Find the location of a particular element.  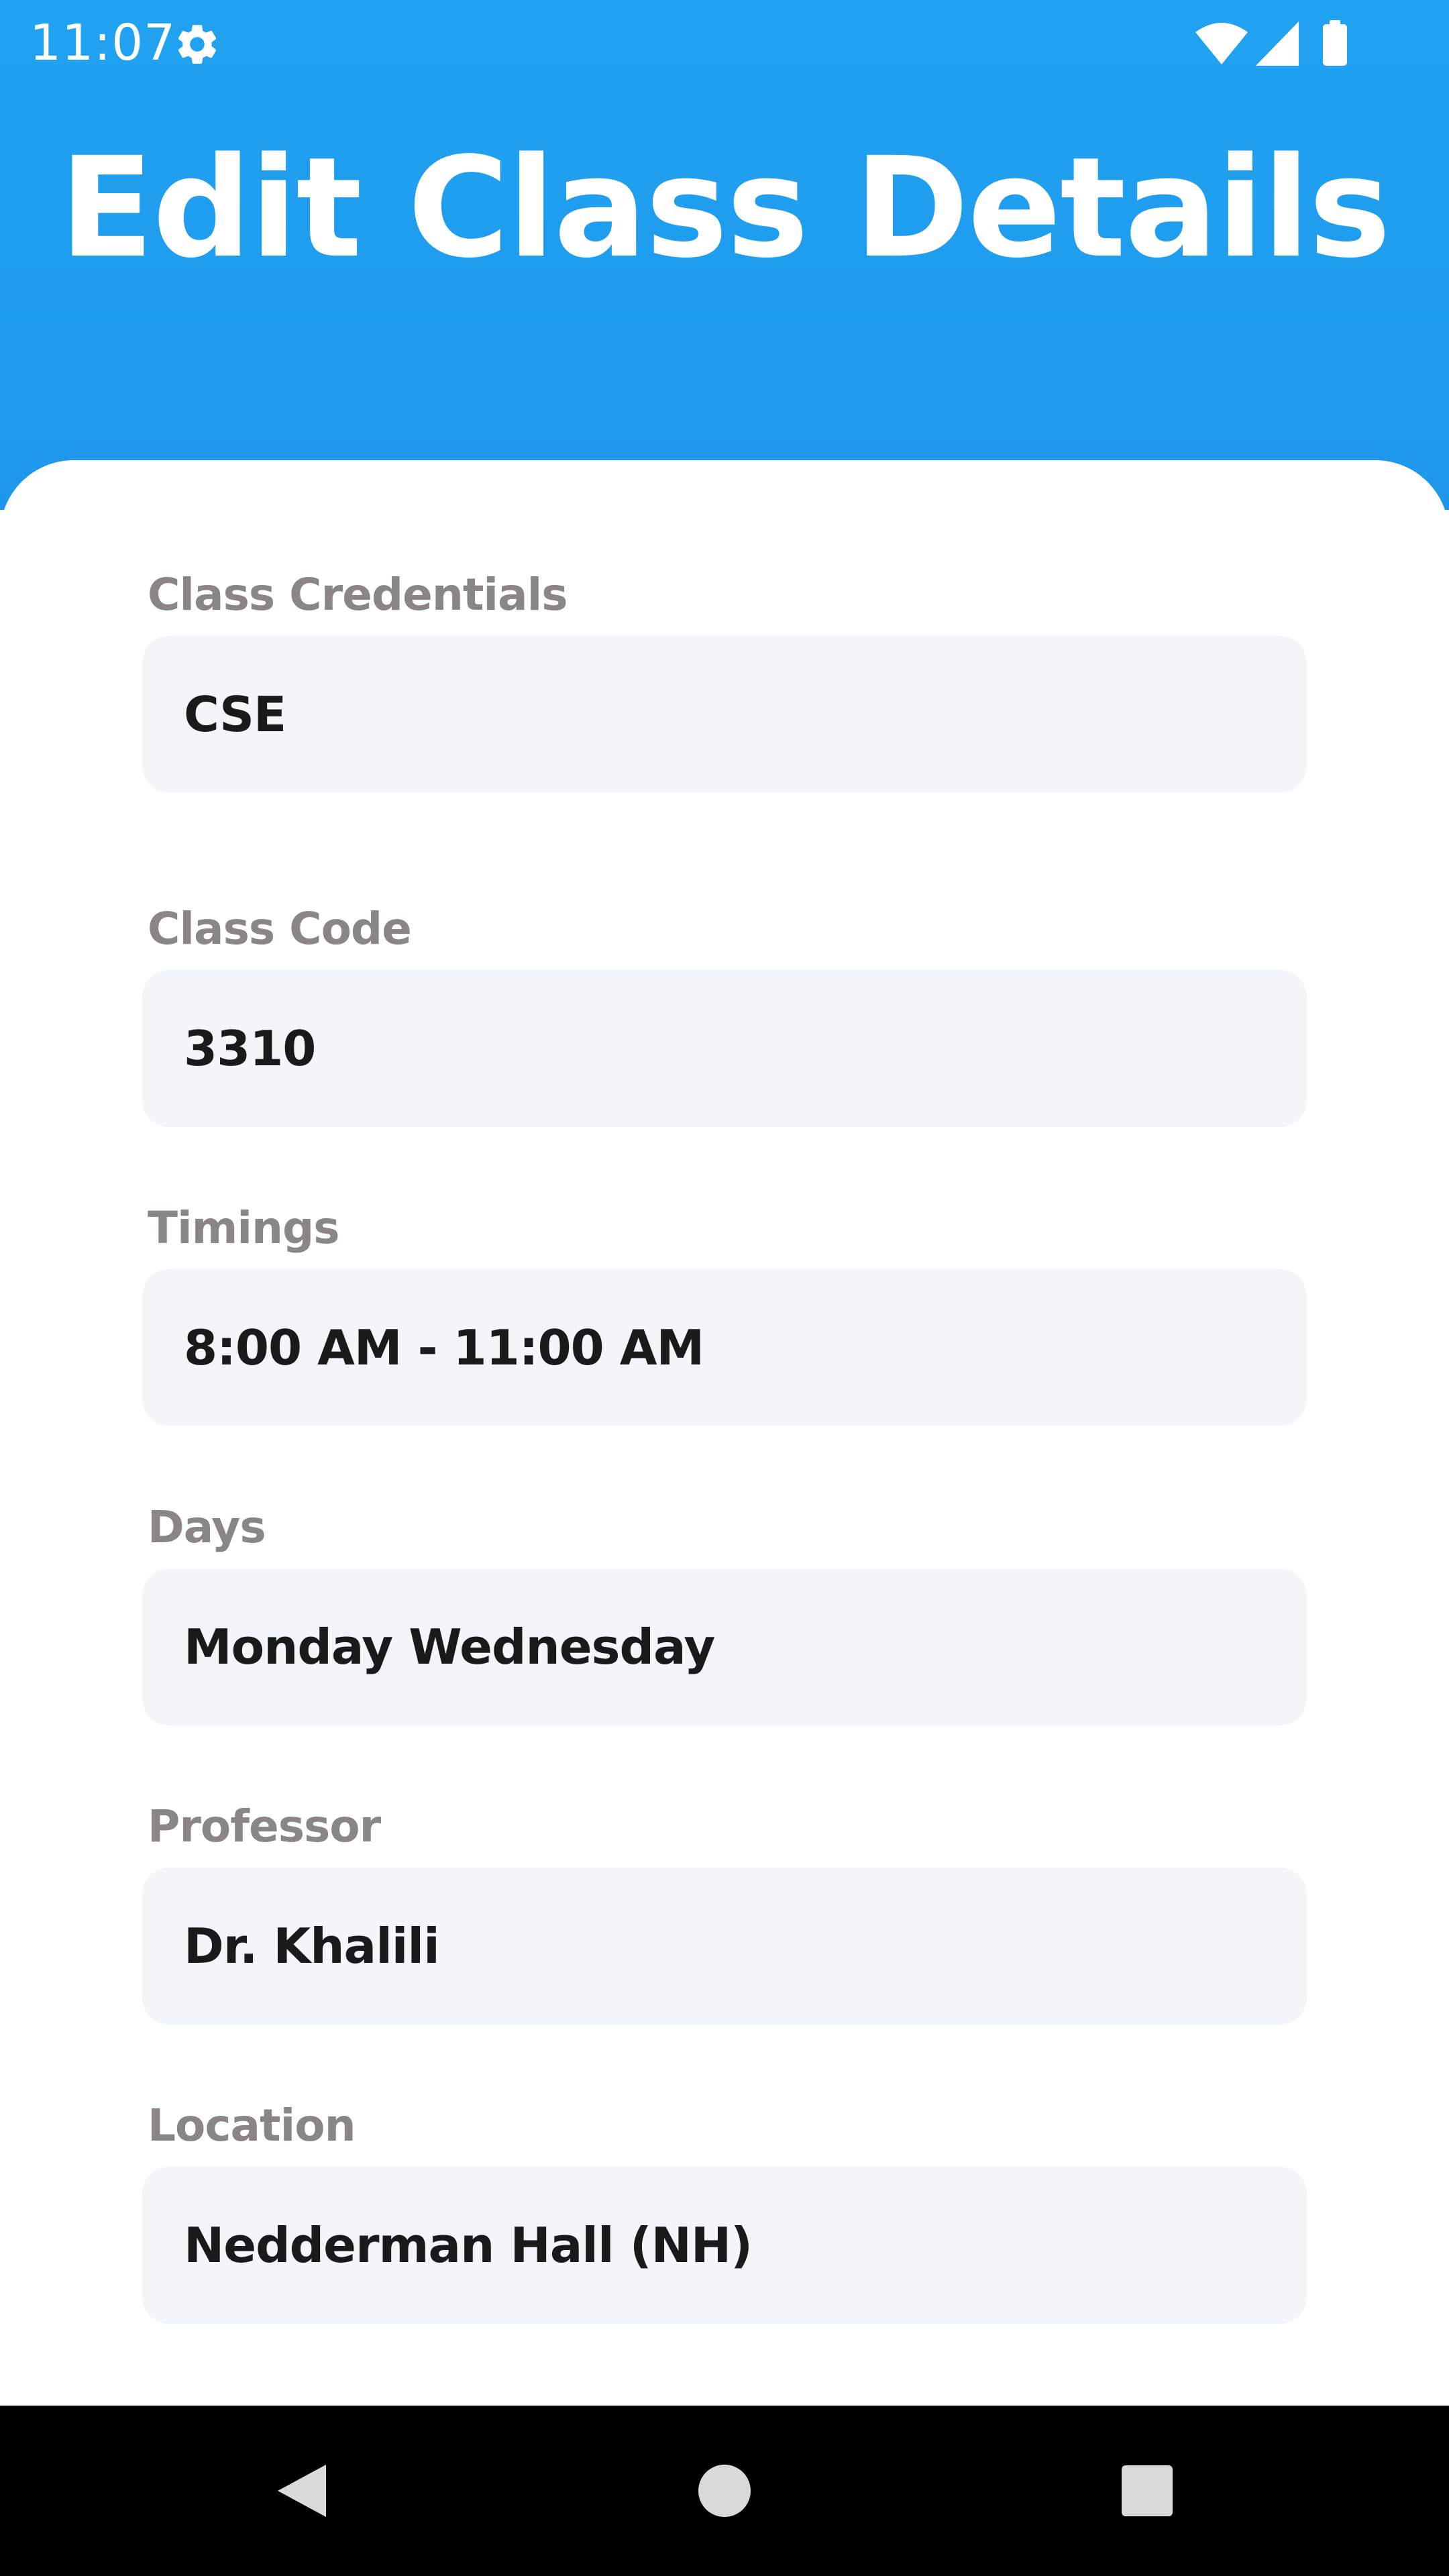

timings-label: Timings is located at coordinates (244, 1228).